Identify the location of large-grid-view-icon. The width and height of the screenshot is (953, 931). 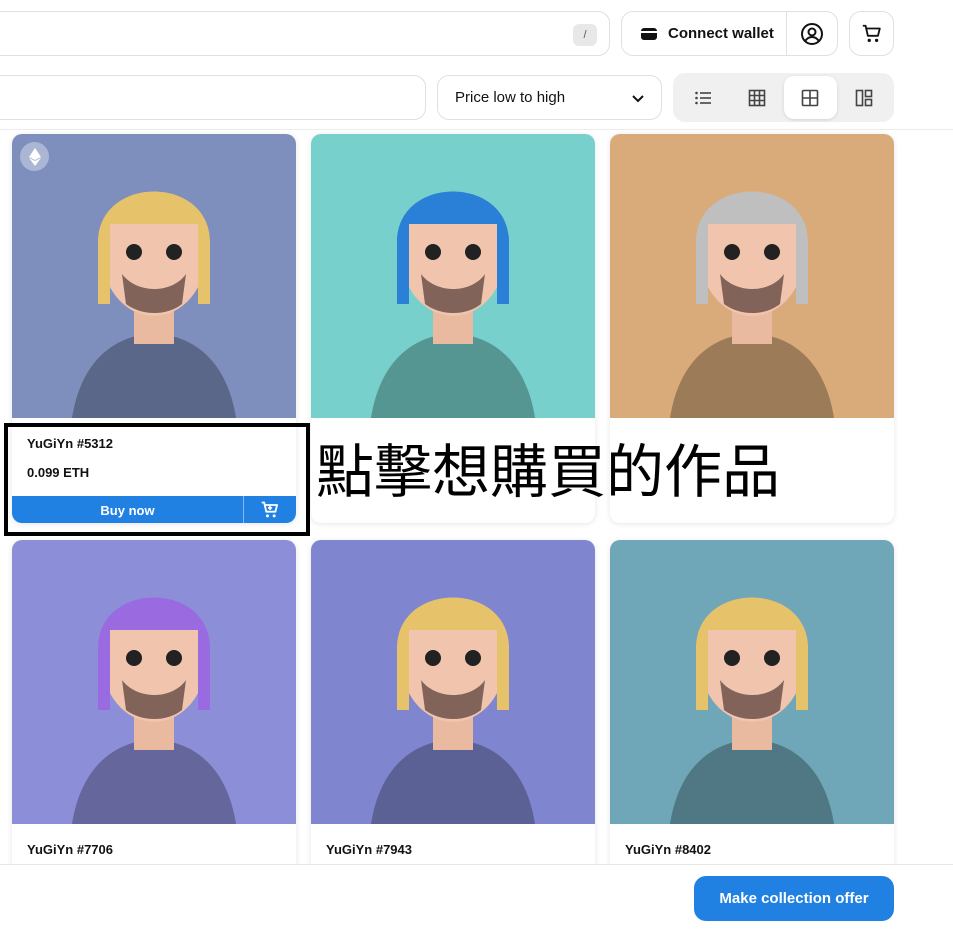
(810, 98).